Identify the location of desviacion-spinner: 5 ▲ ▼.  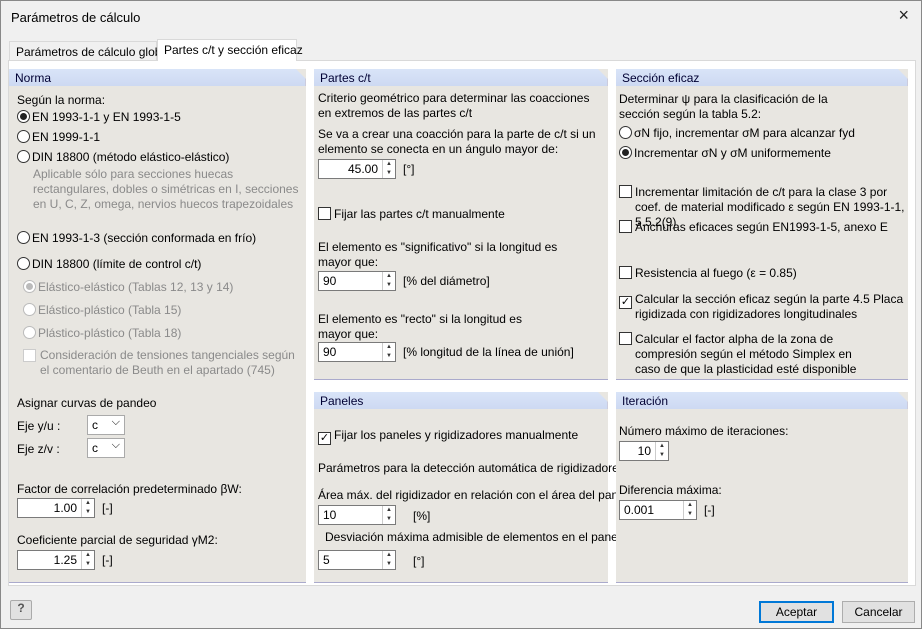
(357, 560).